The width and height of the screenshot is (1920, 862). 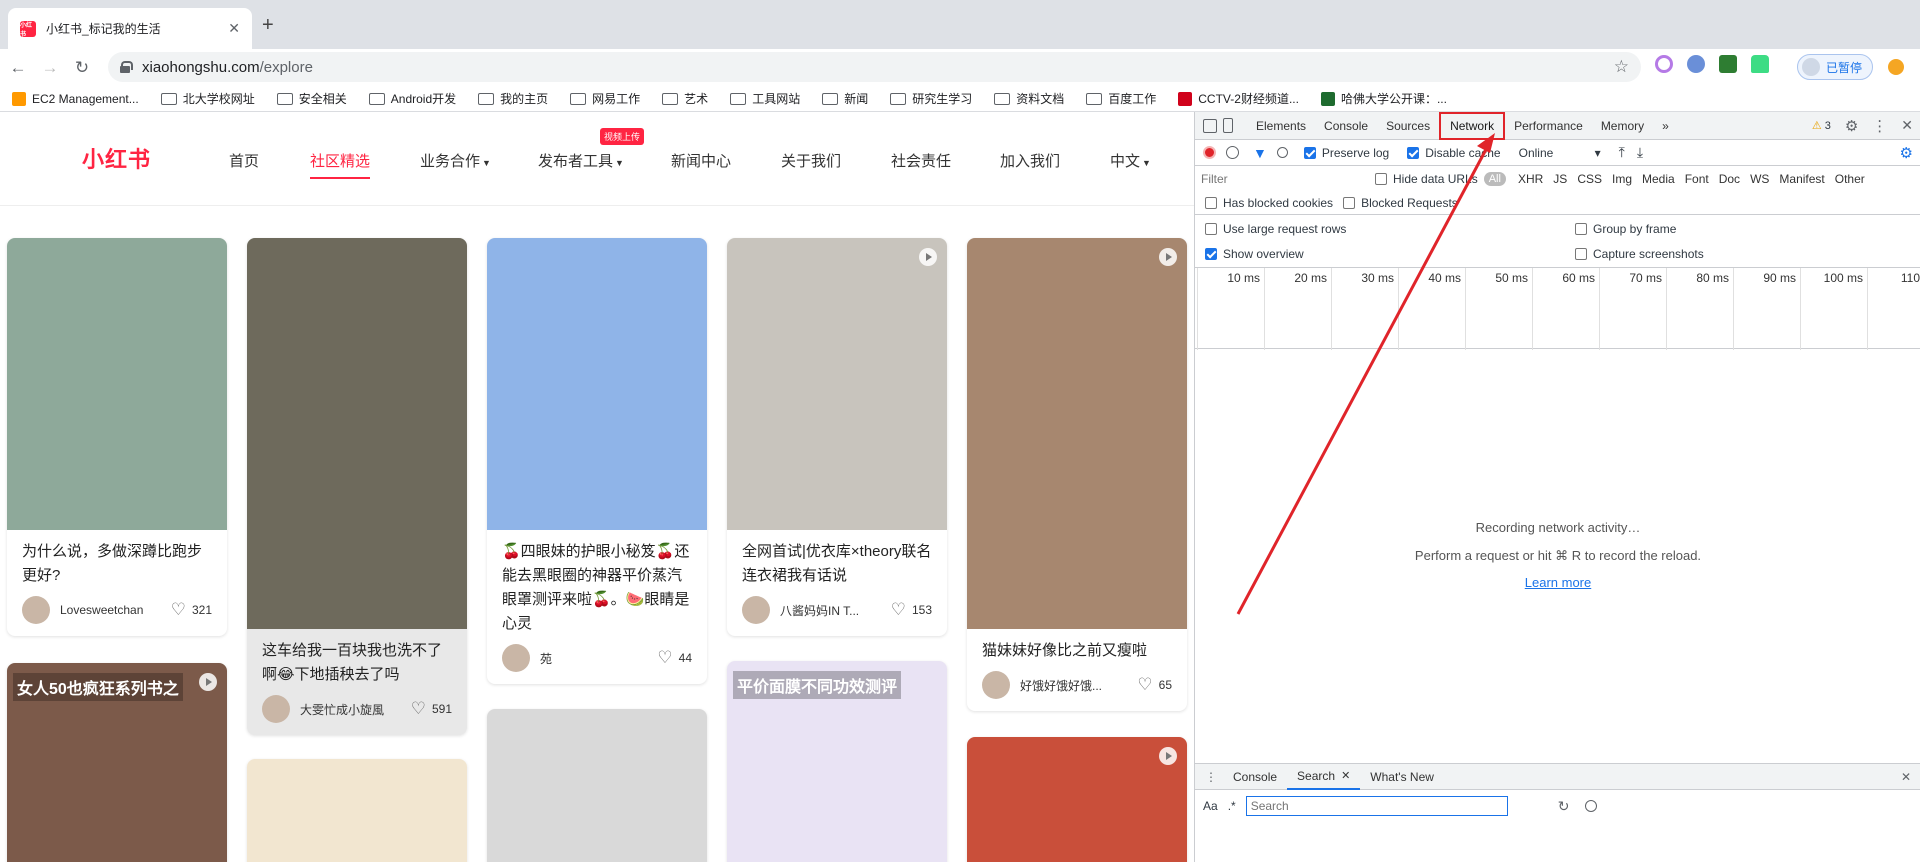 I want to click on throttle-select: Online ▾, so click(x=1560, y=153).